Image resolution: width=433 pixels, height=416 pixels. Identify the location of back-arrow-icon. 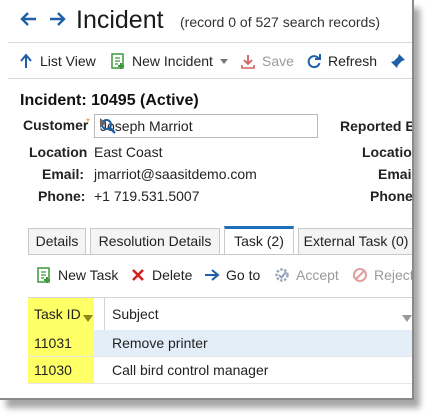
(29, 20).